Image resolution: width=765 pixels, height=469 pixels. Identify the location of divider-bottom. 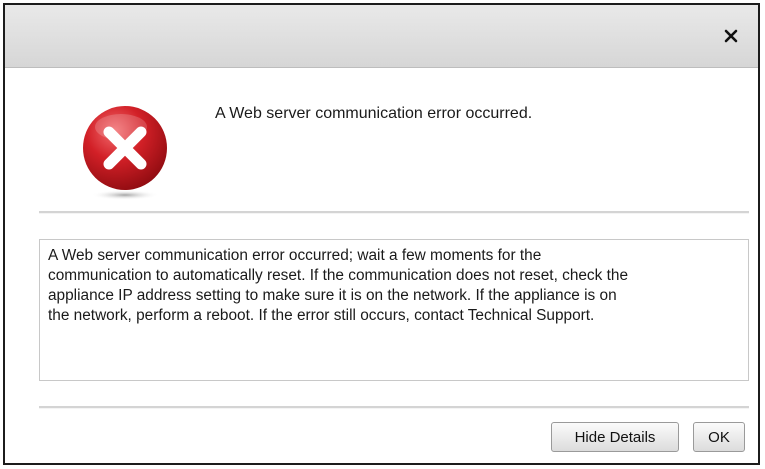
(394, 407).